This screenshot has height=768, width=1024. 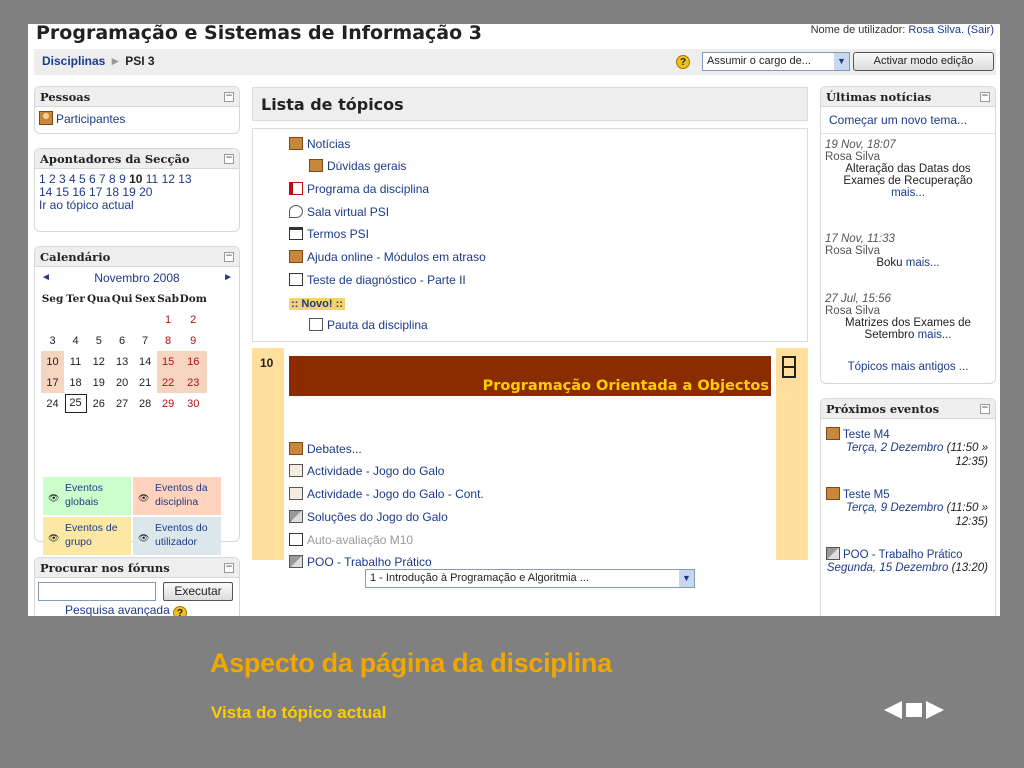 I want to click on calendar-day: 7, so click(x=145, y=340).